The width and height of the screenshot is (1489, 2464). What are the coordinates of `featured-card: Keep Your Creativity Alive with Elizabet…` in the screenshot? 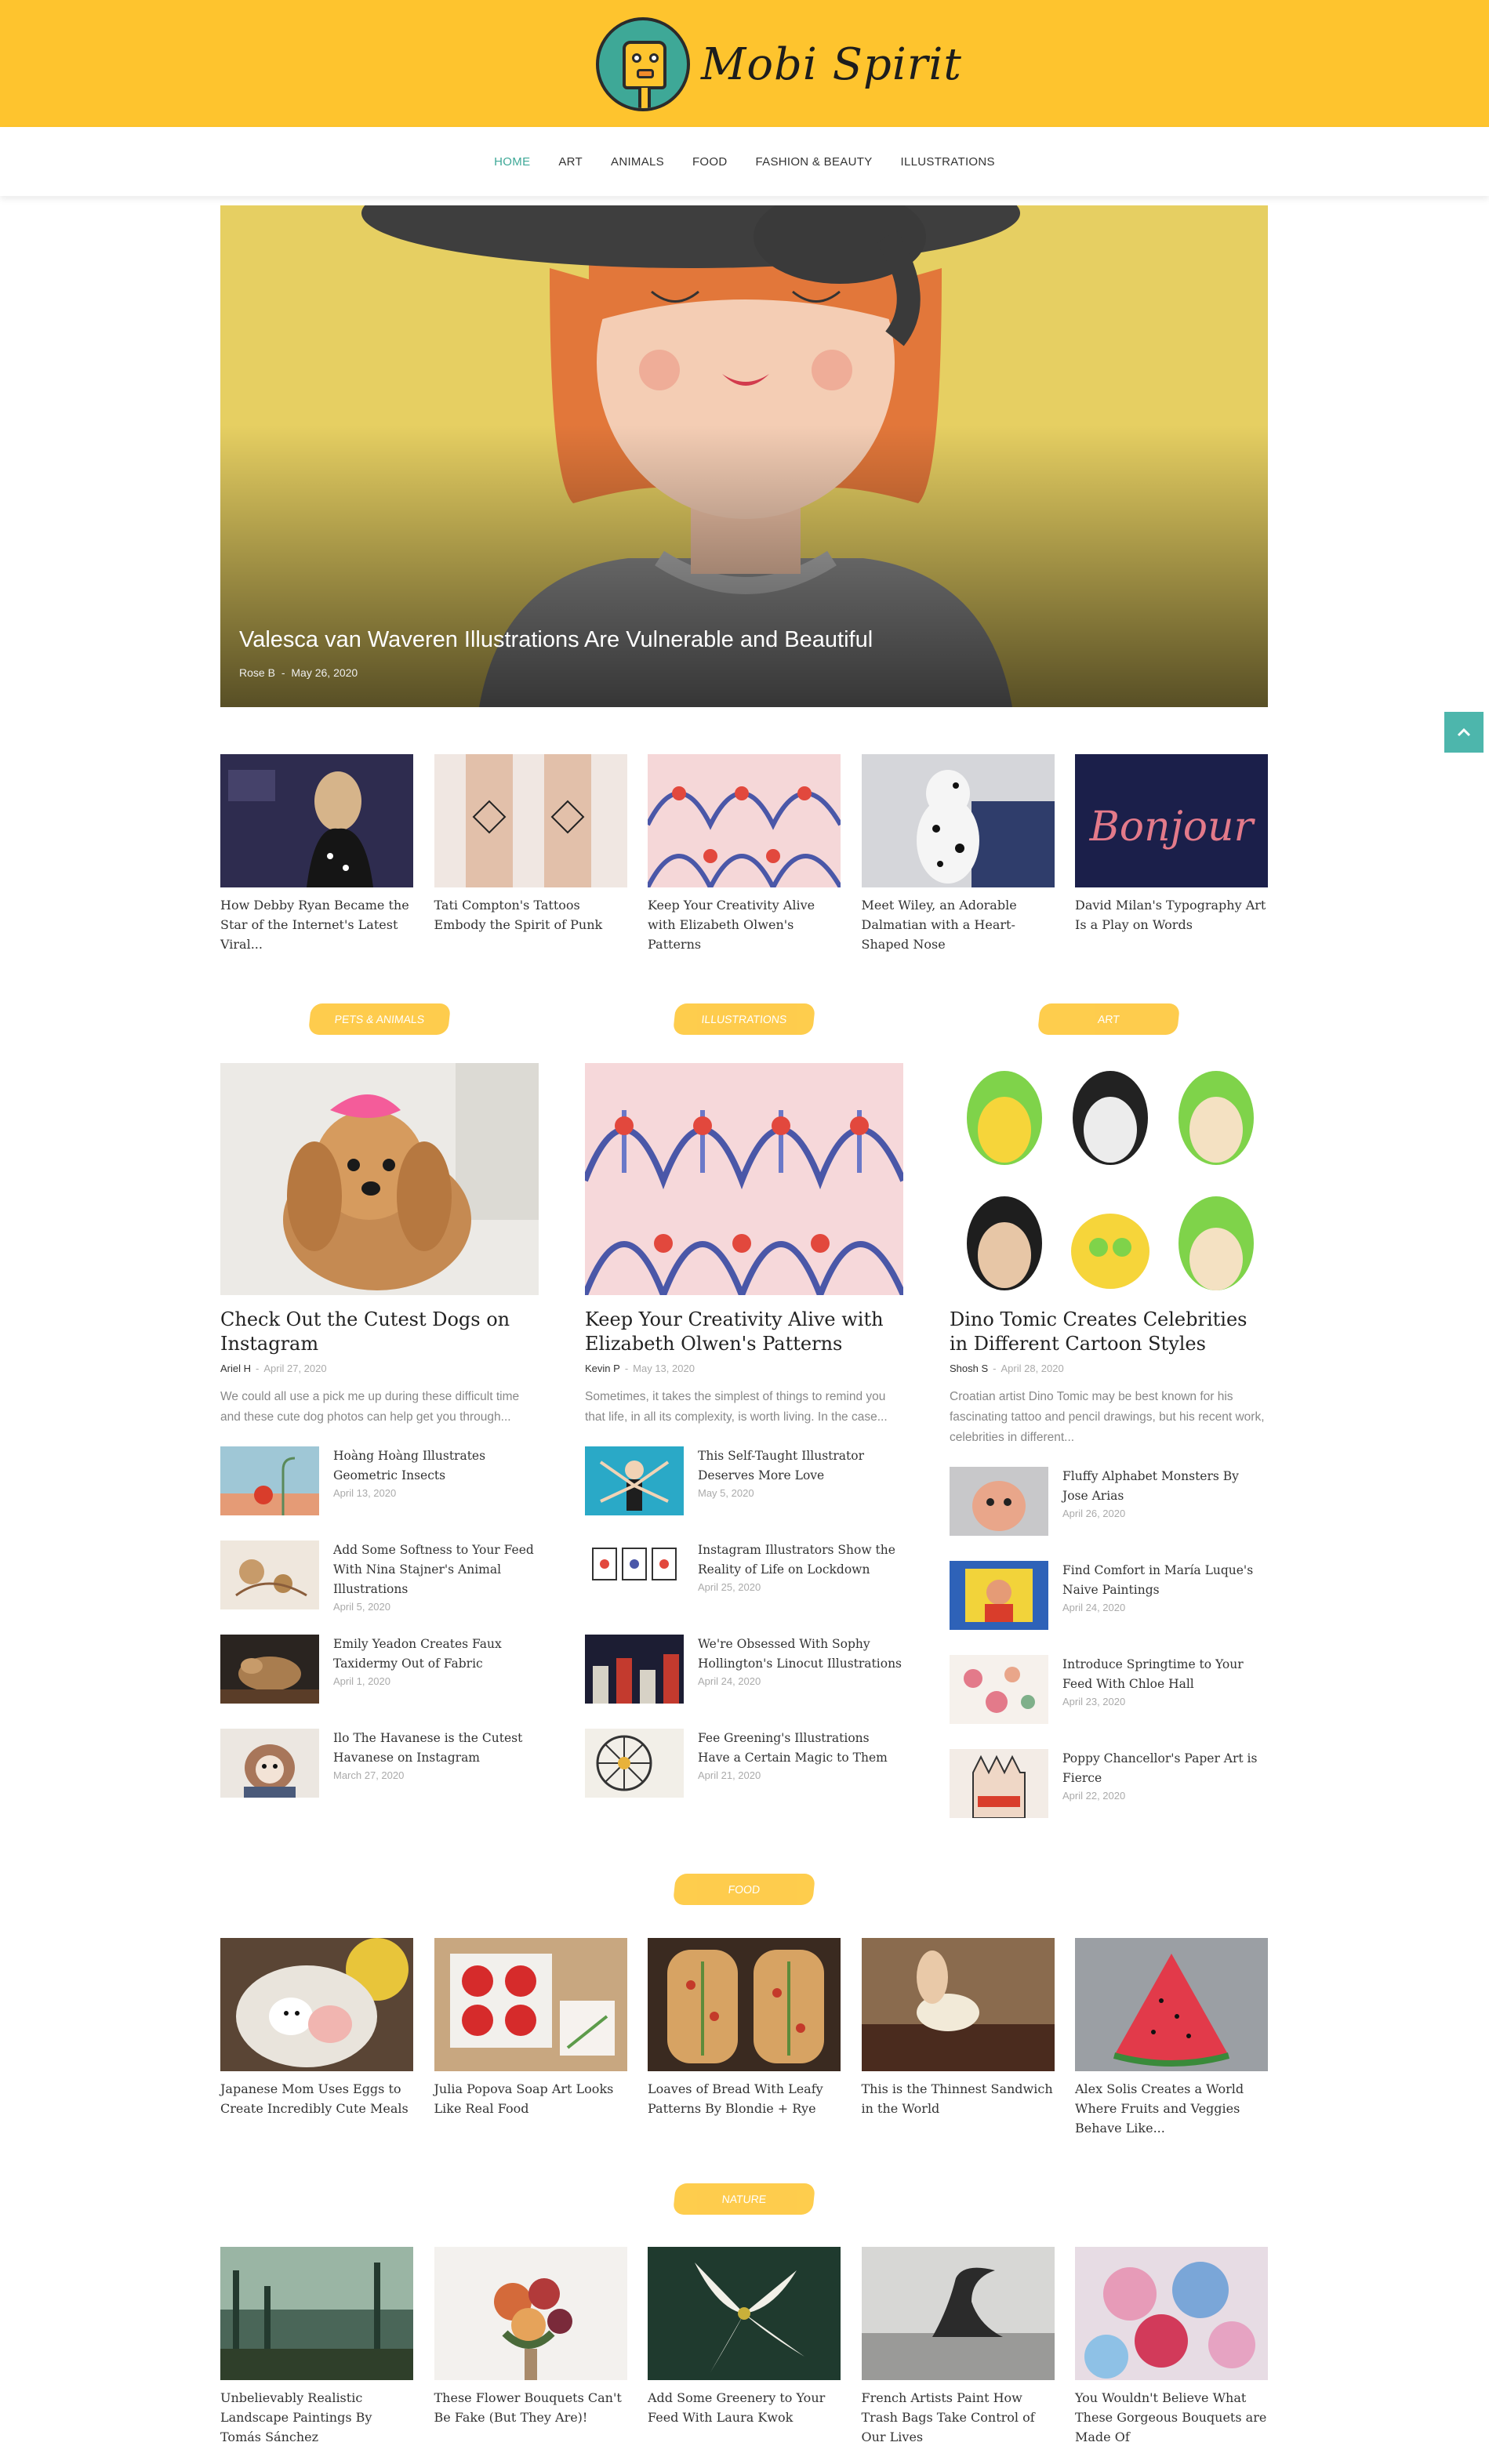 It's located at (744, 854).